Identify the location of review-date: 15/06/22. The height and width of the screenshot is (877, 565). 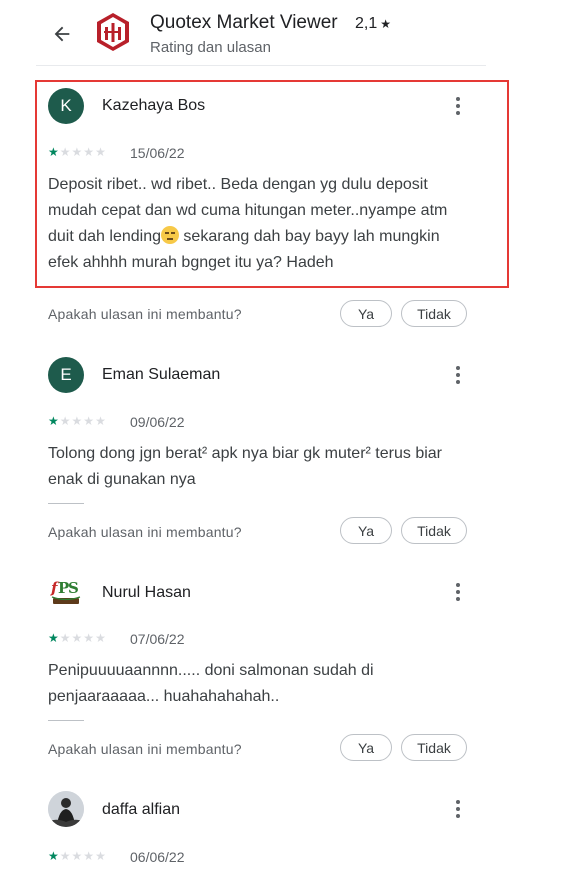
(157, 153).